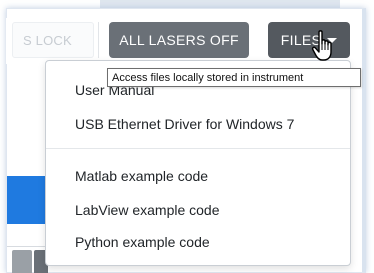 This screenshot has height=273, width=374. What do you see at coordinates (53, 40) in the screenshot?
I see `laser-lock-button: S LOCK` at bounding box center [53, 40].